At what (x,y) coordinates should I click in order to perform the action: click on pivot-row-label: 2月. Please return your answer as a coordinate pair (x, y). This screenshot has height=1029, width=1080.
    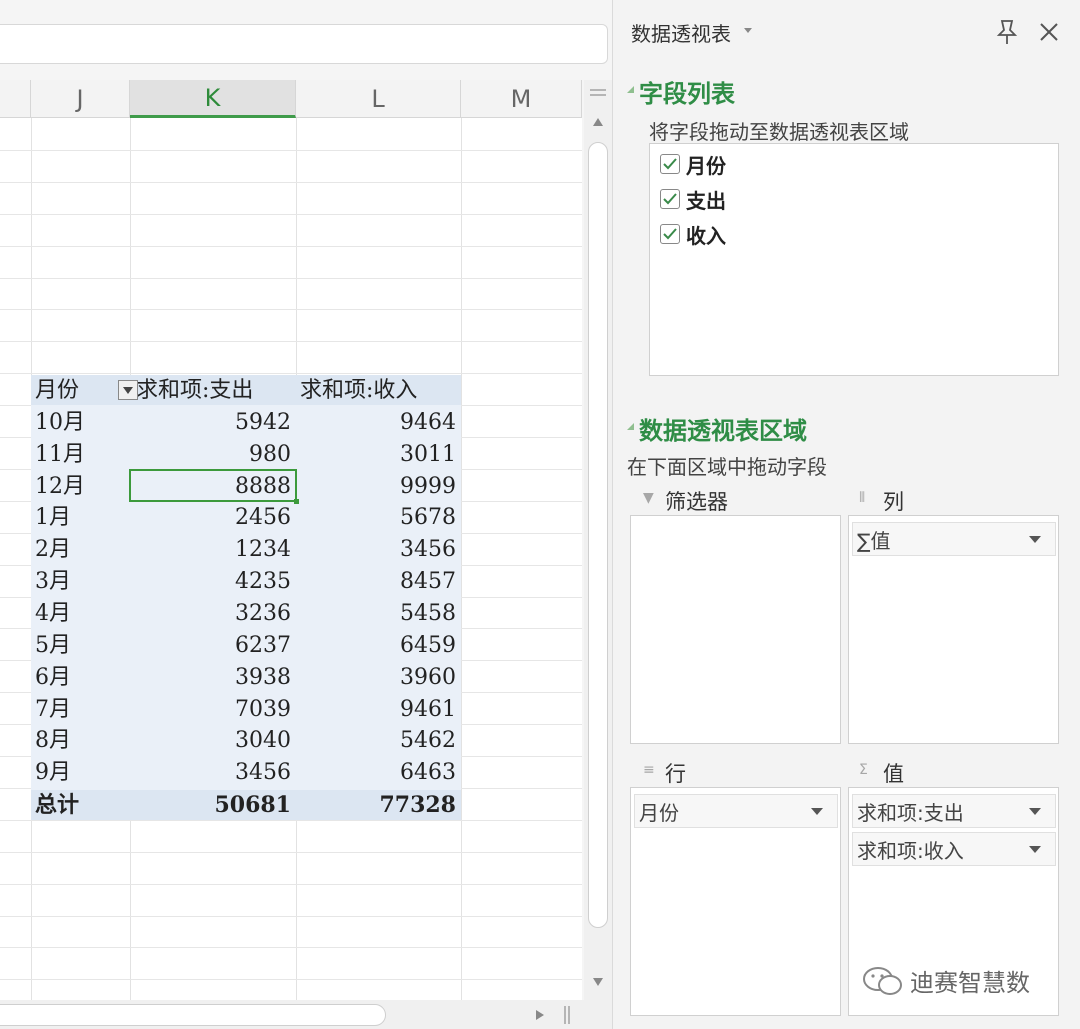
    Looking at the image, I should click on (80, 550).